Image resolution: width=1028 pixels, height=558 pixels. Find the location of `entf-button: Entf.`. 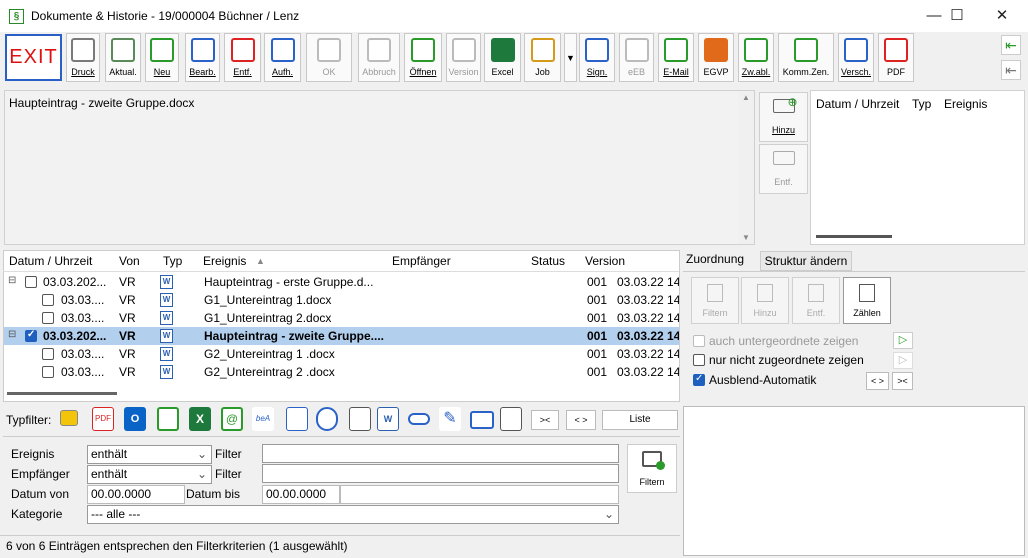

entf-button: Entf. is located at coordinates (242, 57).